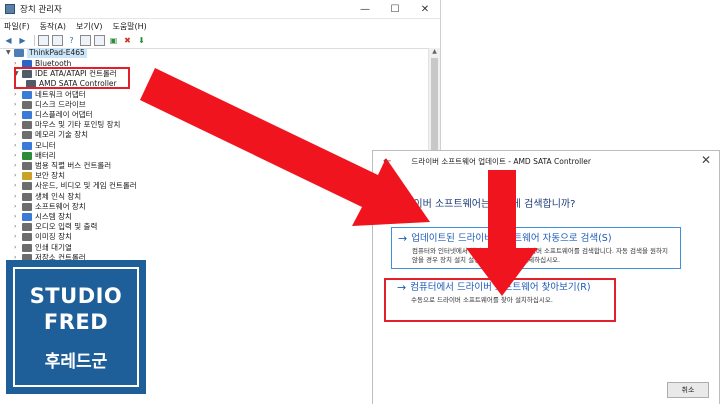 This screenshot has width=720, height=404. What do you see at coordinates (500, 300) in the screenshot?
I see `browse-highlight-box` at bounding box center [500, 300].